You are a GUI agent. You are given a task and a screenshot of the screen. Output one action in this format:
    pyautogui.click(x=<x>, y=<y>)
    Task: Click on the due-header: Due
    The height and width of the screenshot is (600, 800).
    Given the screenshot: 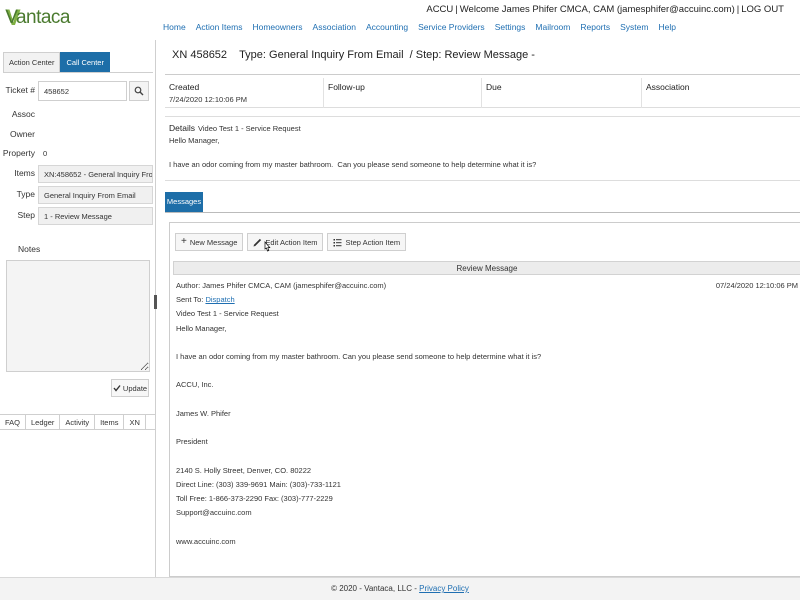 What is the action you would take?
    pyautogui.click(x=494, y=87)
    